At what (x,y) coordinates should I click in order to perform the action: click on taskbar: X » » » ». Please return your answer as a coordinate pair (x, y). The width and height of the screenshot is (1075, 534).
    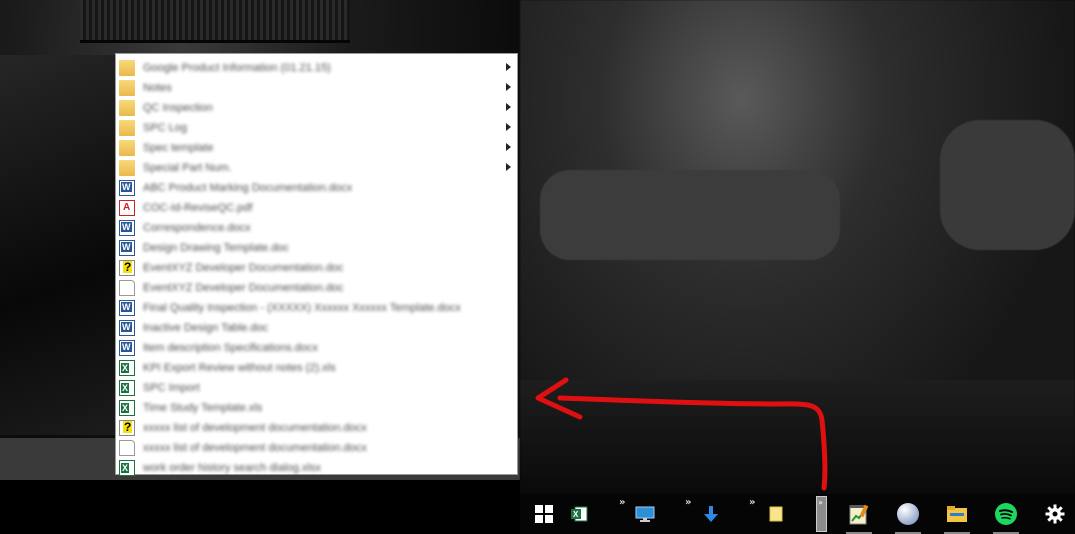
    Looking at the image, I should click on (797, 514).